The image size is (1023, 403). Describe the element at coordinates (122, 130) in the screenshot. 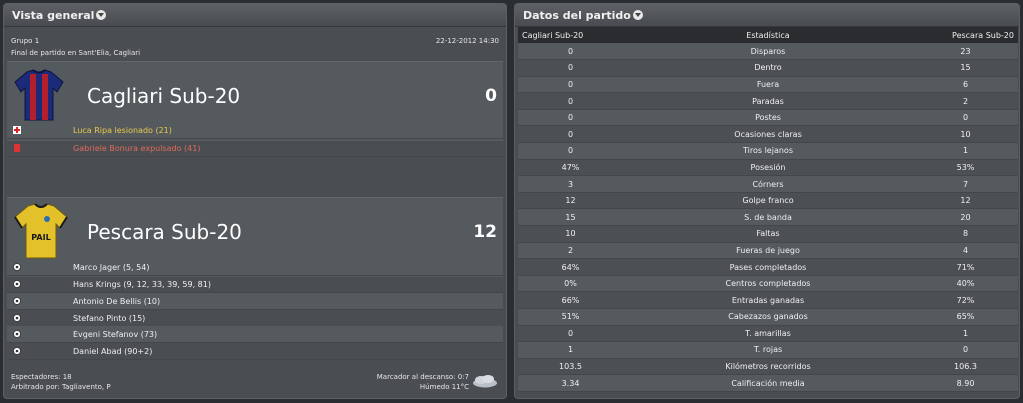

I see `event-text: Luca Ripa lesionado (21)` at that location.